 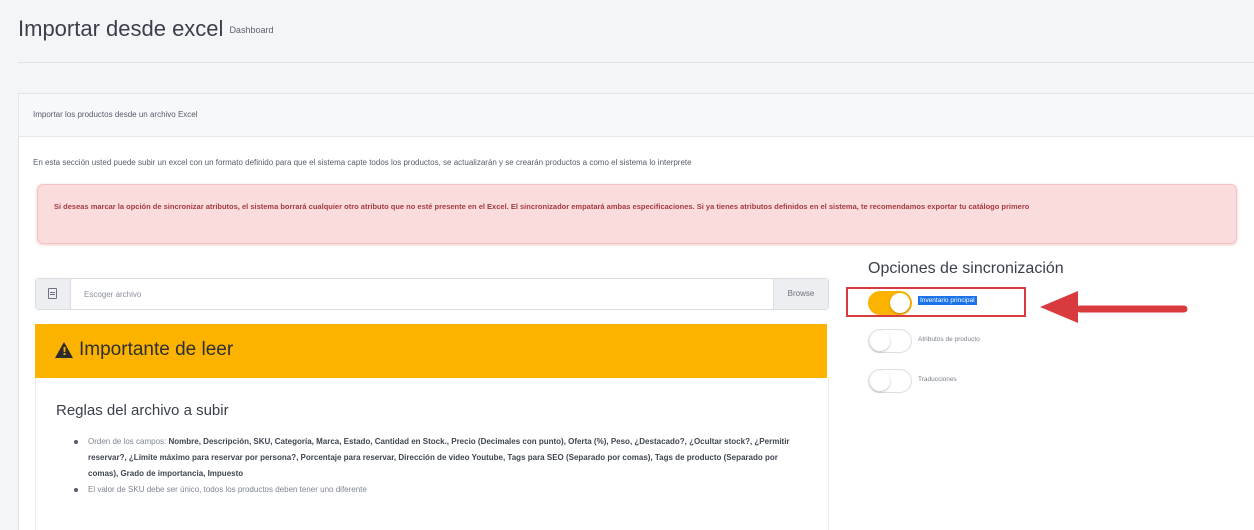 I want to click on file-input, so click(x=422, y=294).